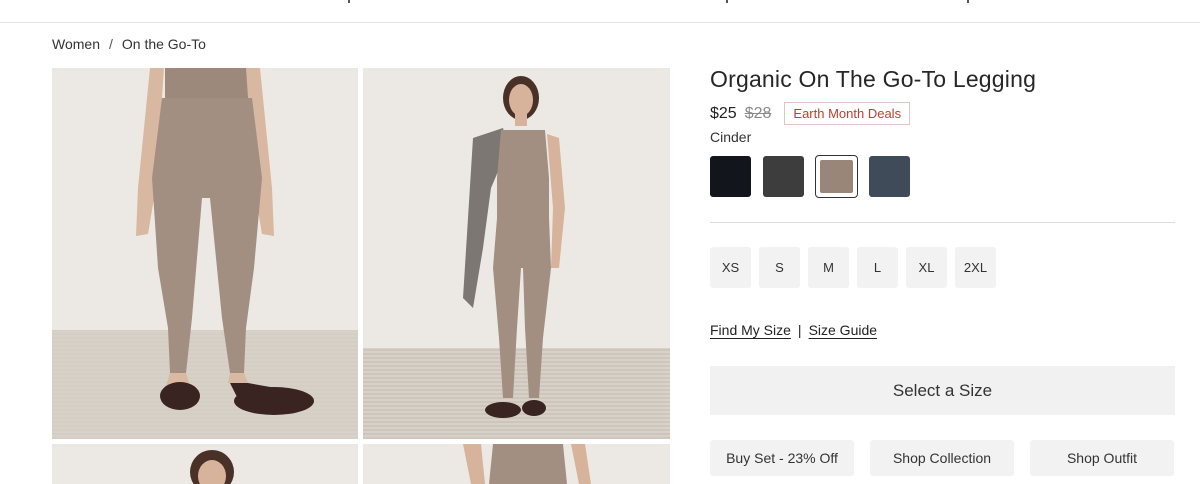 This screenshot has width=1200, height=484. What do you see at coordinates (723, 113) in the screenshot?
I see `sale-price: $25` at bounding box center [723, 113].